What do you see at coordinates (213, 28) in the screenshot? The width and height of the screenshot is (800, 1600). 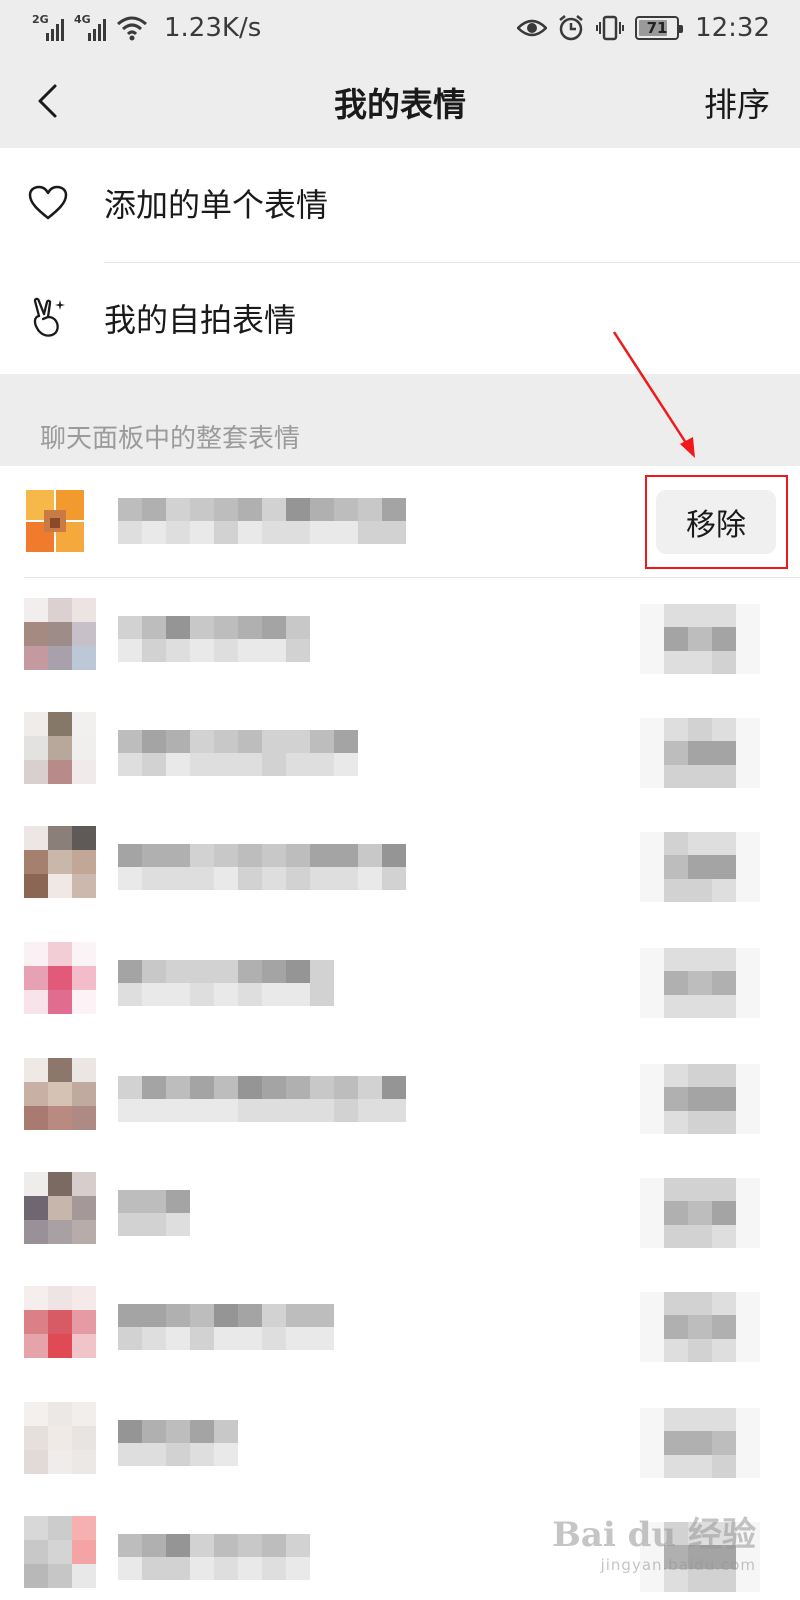 I see `network-speed: 1.23K/s` at bounding box center [213, 28].